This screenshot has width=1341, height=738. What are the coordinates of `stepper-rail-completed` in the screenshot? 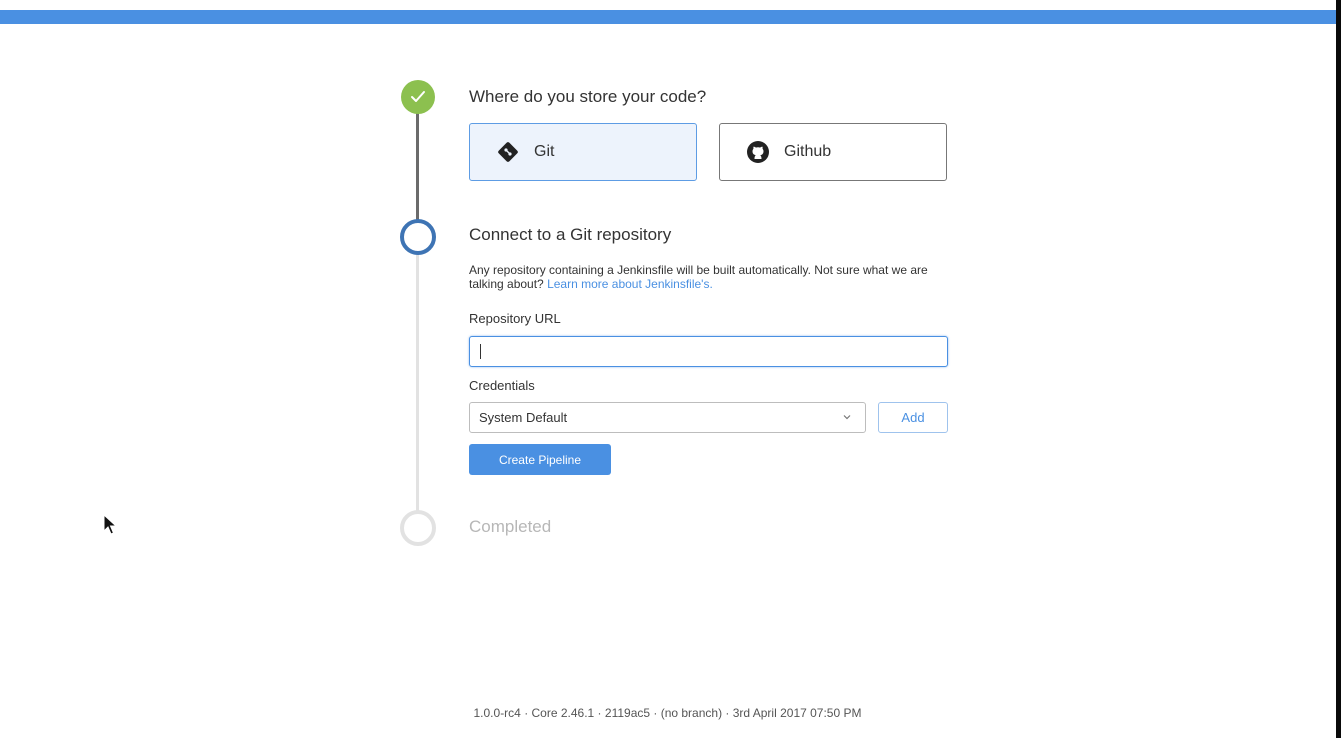 It's located at (417, 171).